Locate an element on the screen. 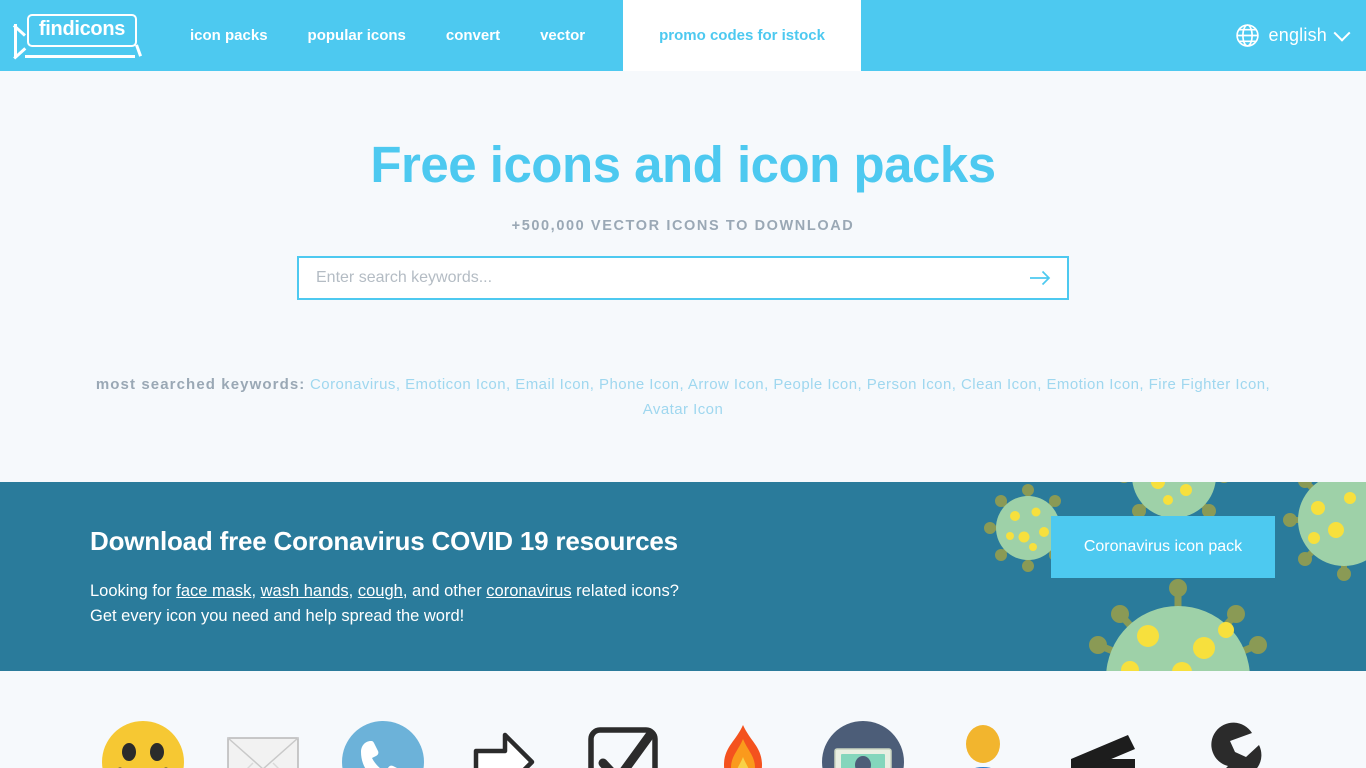 The height and width of the screenshot is (768, 1366). fire-icon is located at coordinates (743, 743).